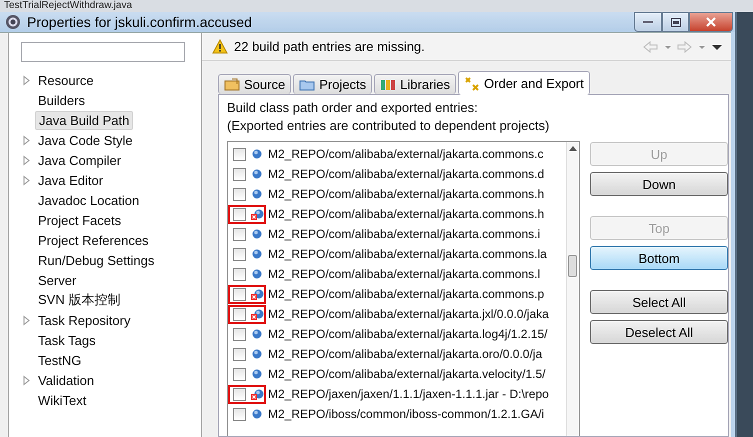 This screenshot has width=753, height=437. Describe the element at coordinates (404, 274) in the screenshot. I see `library-path: M2_REPO/com/alibaba/external/jakarta.commons.l` at that location.